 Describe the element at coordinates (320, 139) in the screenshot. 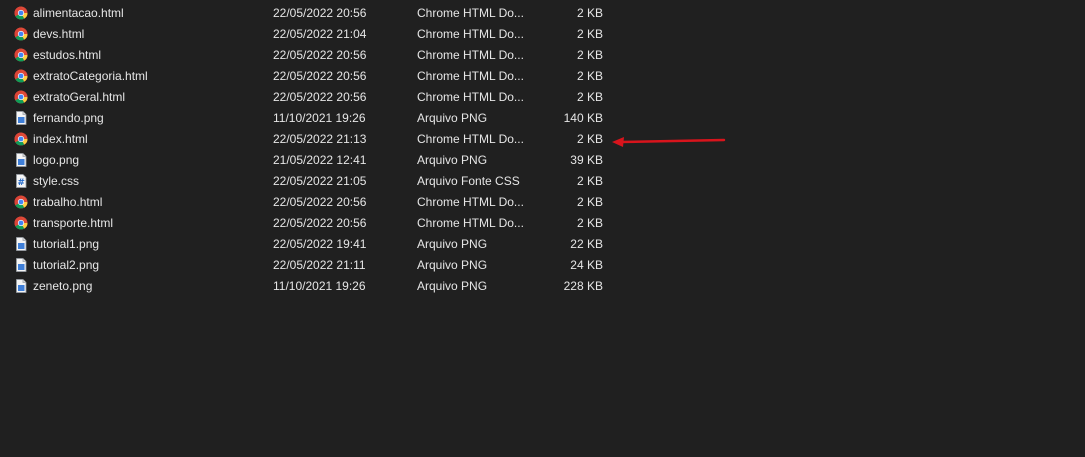

I see `file-date: 22/05/2022 21:13` at that location.